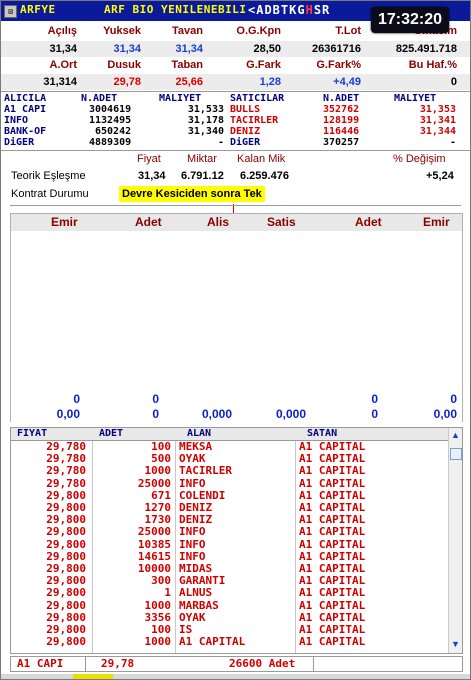 This screenshot has height=680, width=471. Describe the element at coordinates (76, 399) in the screenshot. I see `ob-bid-orders-count: 0` at that location.